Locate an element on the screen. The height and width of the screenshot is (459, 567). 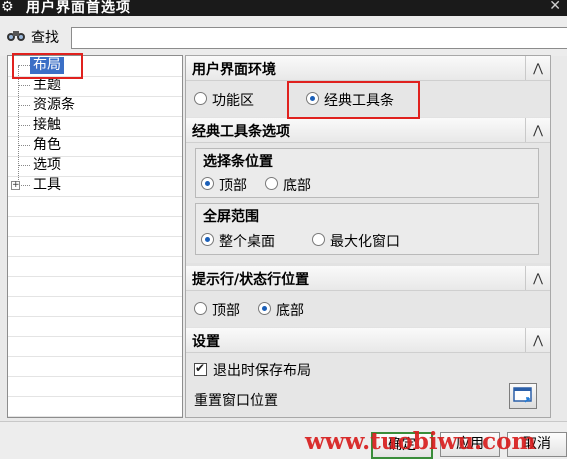
radio-selection-bar-bottom: 底部 is located at coordinates (295, 185).